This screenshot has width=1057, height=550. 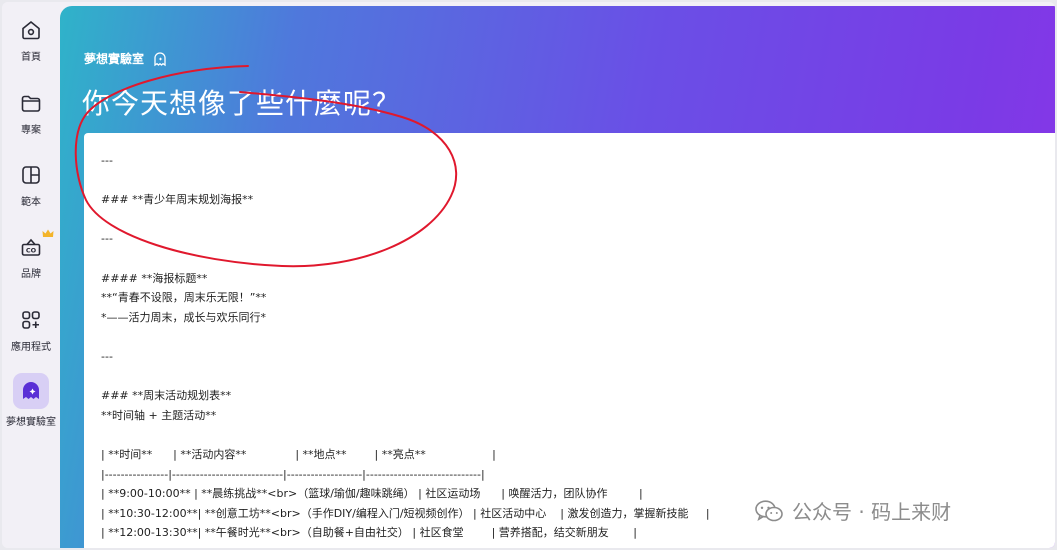 What do you see at coordinates (31, 347) in the screenshot?
I see `sidebar-item-label: 應用程式` at bounding box center [31, 347].